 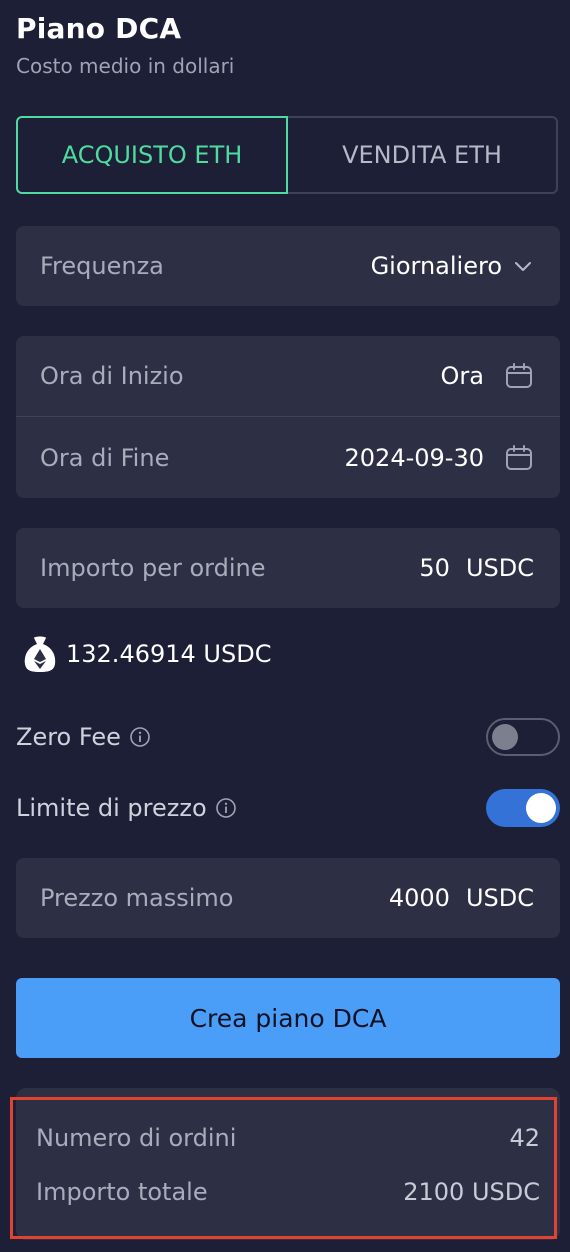 What do you see at coordinates (419, 898) in the screenshot?
I see `max-price-value: 4000` at bounding box center [419, 898].